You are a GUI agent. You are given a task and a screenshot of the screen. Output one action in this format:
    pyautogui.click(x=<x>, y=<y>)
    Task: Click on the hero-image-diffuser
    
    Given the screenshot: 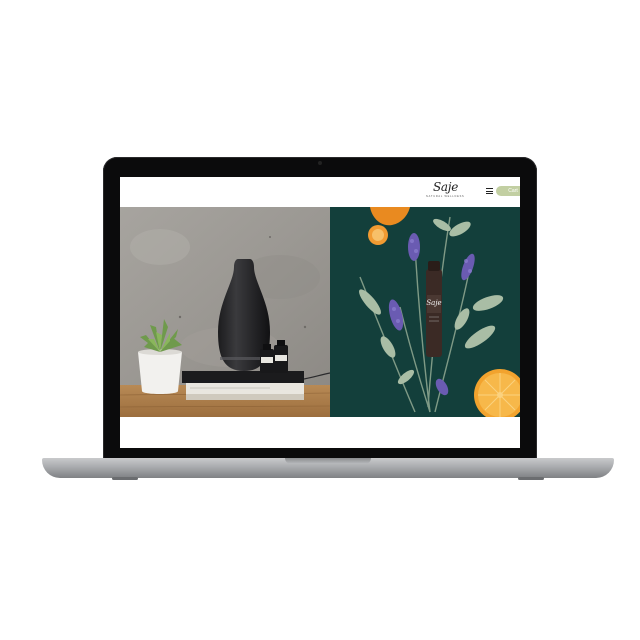 What is the action you would take?
    pyautogui.click(x=225, y=312)
    